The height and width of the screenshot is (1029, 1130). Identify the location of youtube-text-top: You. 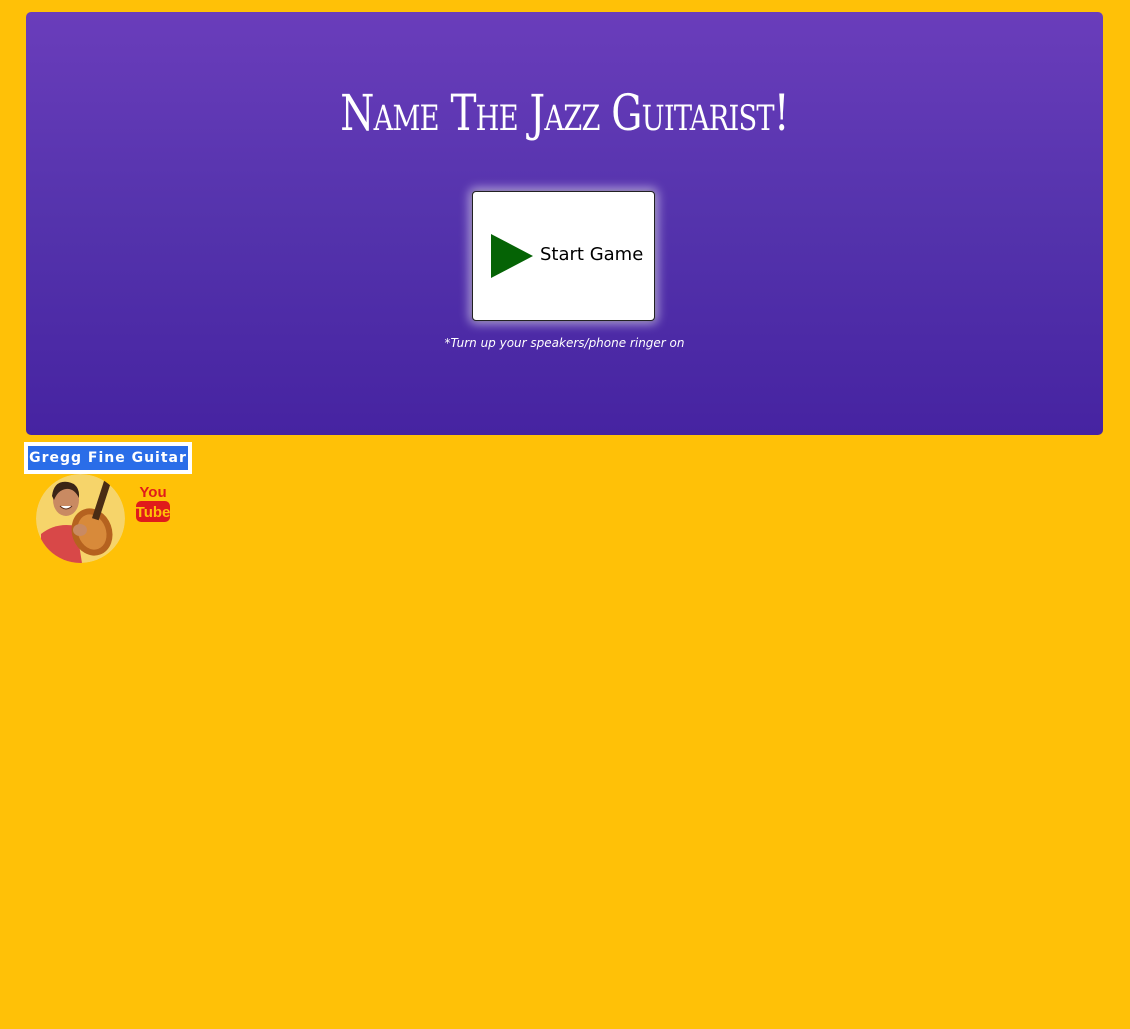
(152, 492).